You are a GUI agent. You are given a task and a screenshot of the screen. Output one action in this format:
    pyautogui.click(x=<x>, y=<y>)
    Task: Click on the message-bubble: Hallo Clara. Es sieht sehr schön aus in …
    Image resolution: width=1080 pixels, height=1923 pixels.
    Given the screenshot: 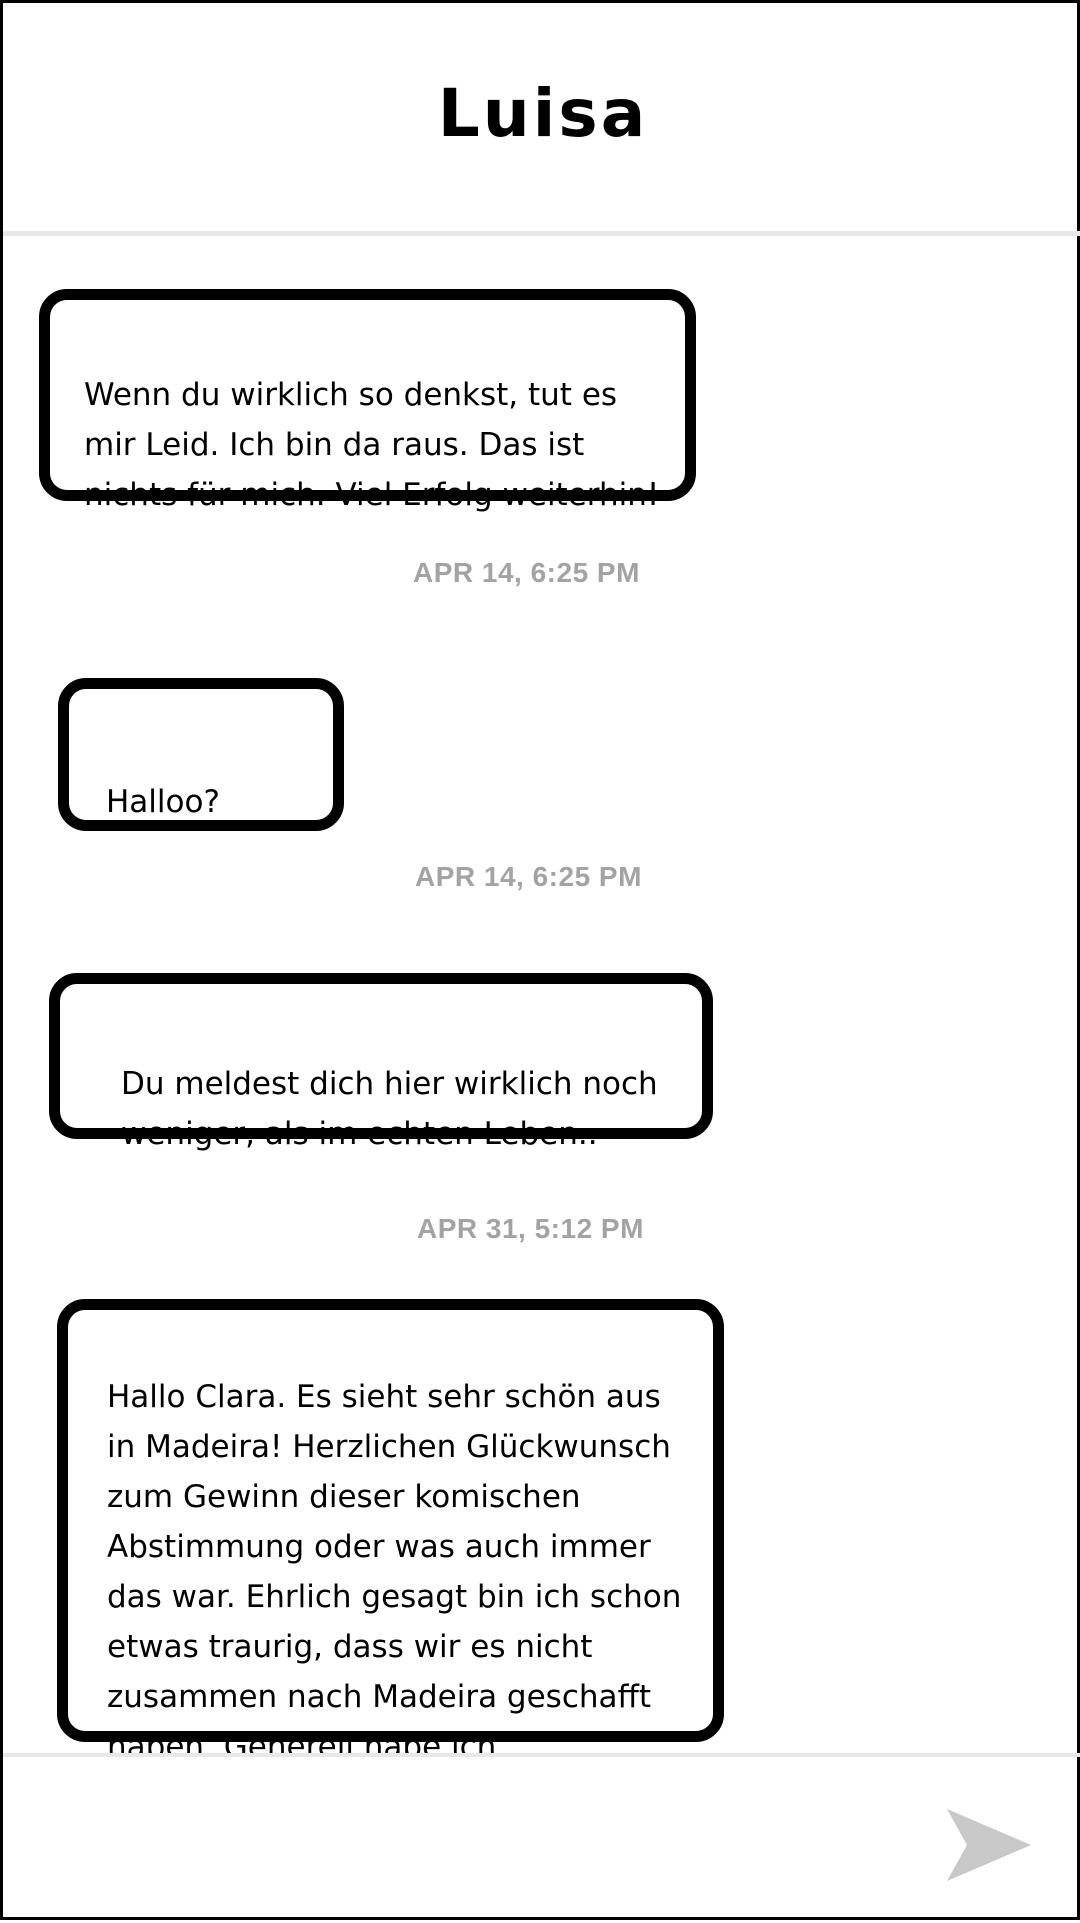 What is the action you would take?
    pyautogui.click(x=390, y=1526)
    